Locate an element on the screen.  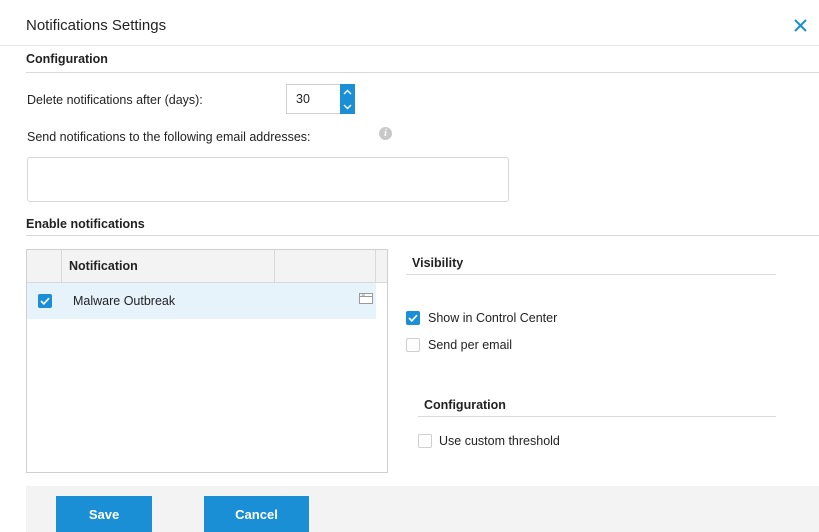
enable-notifications-divider is located at coordinates (422, 235).